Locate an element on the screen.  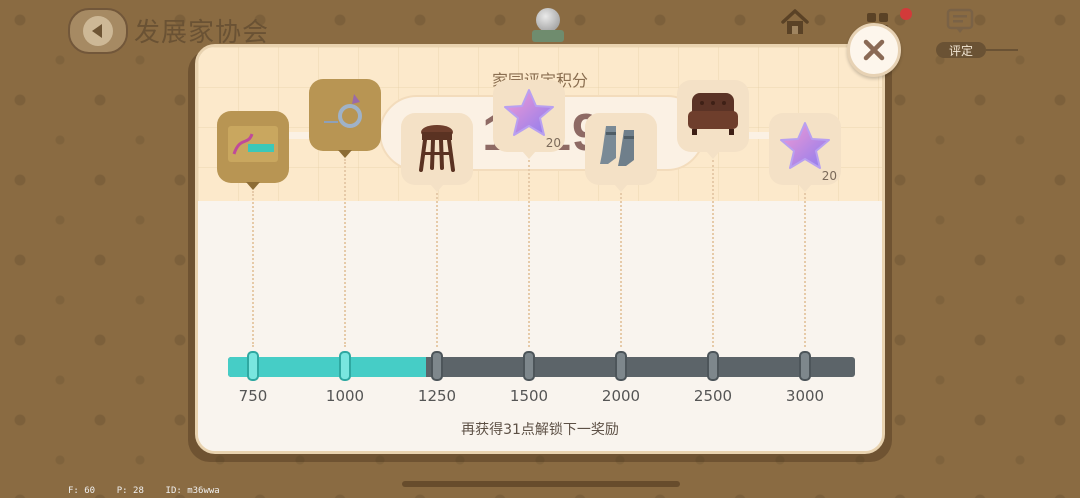
next-reward-hint: 再获得31点解锁下一奖励 is located at coordinates (540, 430).